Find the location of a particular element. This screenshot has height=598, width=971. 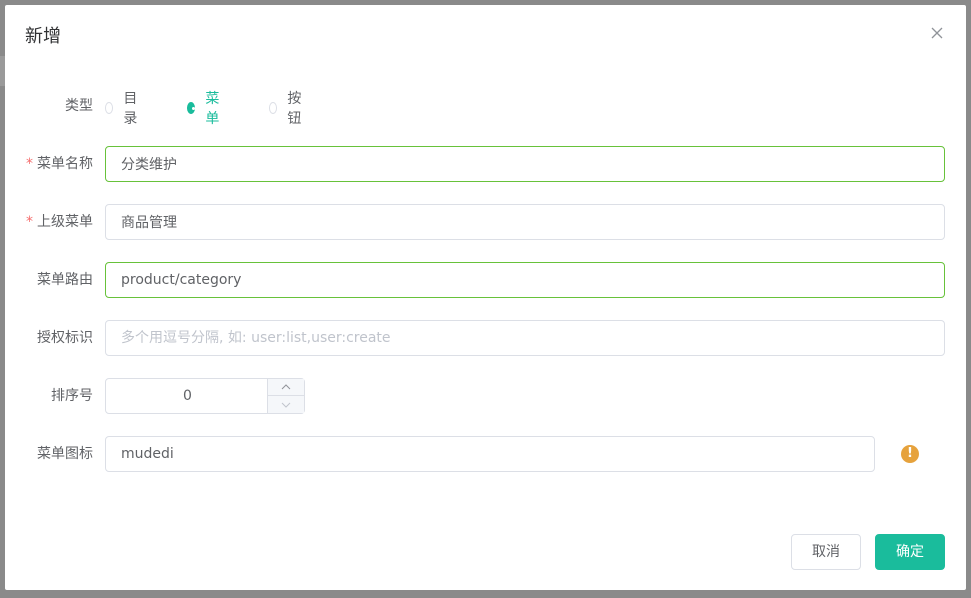

menu-icon-label: 菜单图标 is located at coordinates (65, 454).